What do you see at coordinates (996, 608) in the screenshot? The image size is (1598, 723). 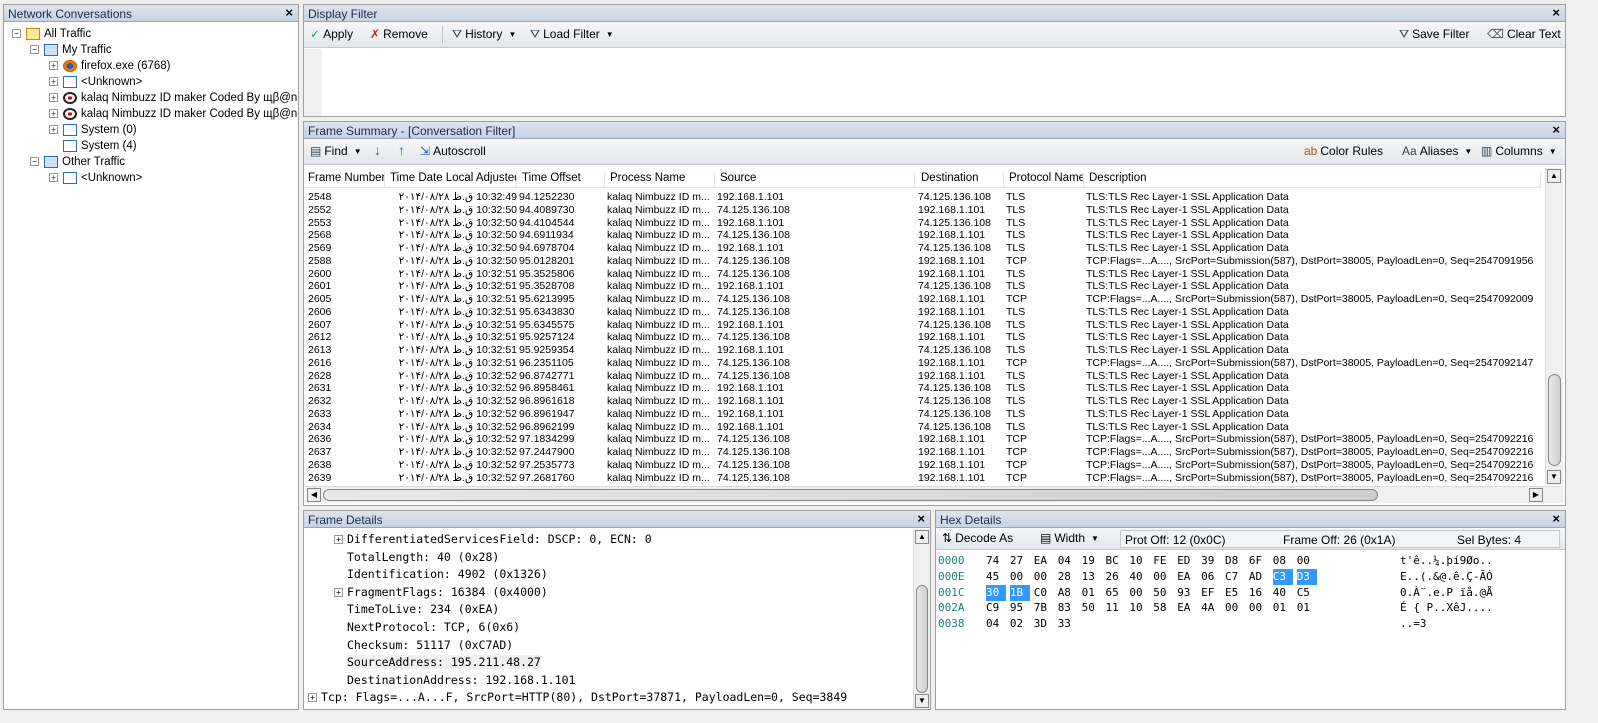 I see `hex-byte: C9` at bounding box center [996, 608].